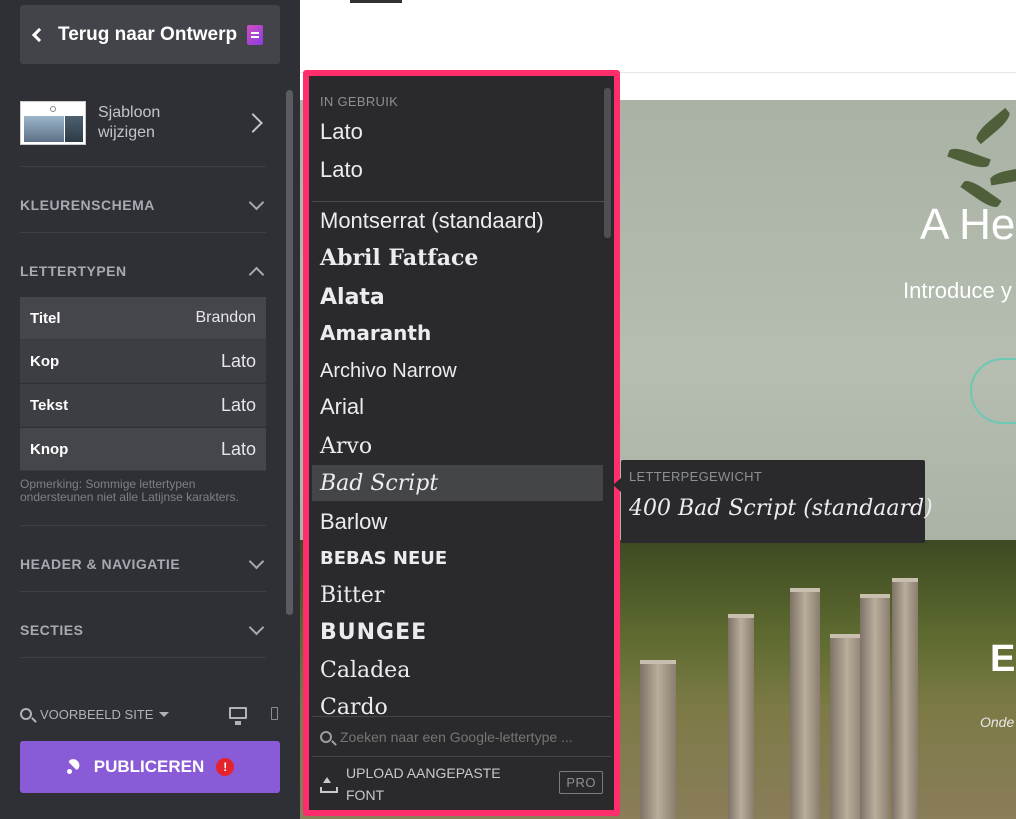 This screenshot has width=1016, height=819. I want to click on back-to-design-label: Terug naar Ontwerp, so click(148, 34).